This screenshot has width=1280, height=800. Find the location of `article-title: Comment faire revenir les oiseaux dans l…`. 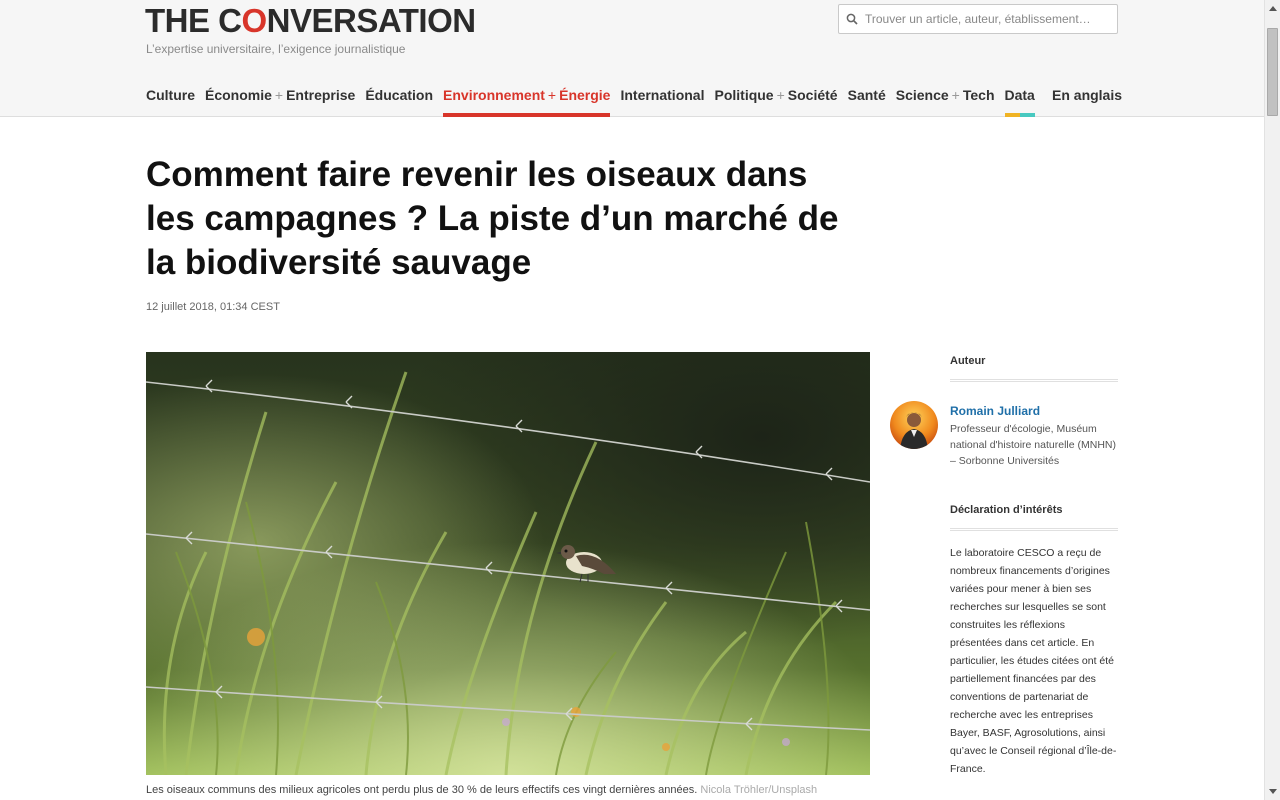

article-title: Comment faire revenir les oiseaux dans l… is located at coordinates (492, 218).